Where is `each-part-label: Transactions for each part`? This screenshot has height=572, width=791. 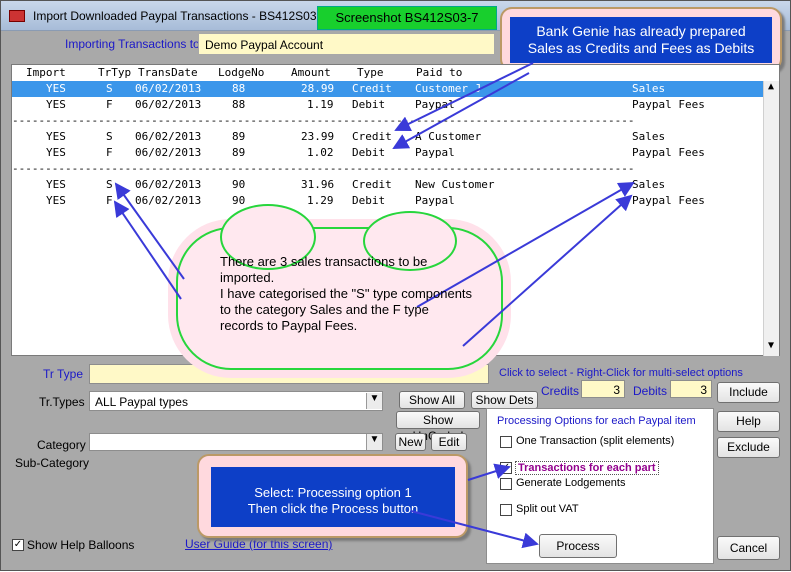 each-part-label: Transactions for each part is located at coordinates (587, 468).